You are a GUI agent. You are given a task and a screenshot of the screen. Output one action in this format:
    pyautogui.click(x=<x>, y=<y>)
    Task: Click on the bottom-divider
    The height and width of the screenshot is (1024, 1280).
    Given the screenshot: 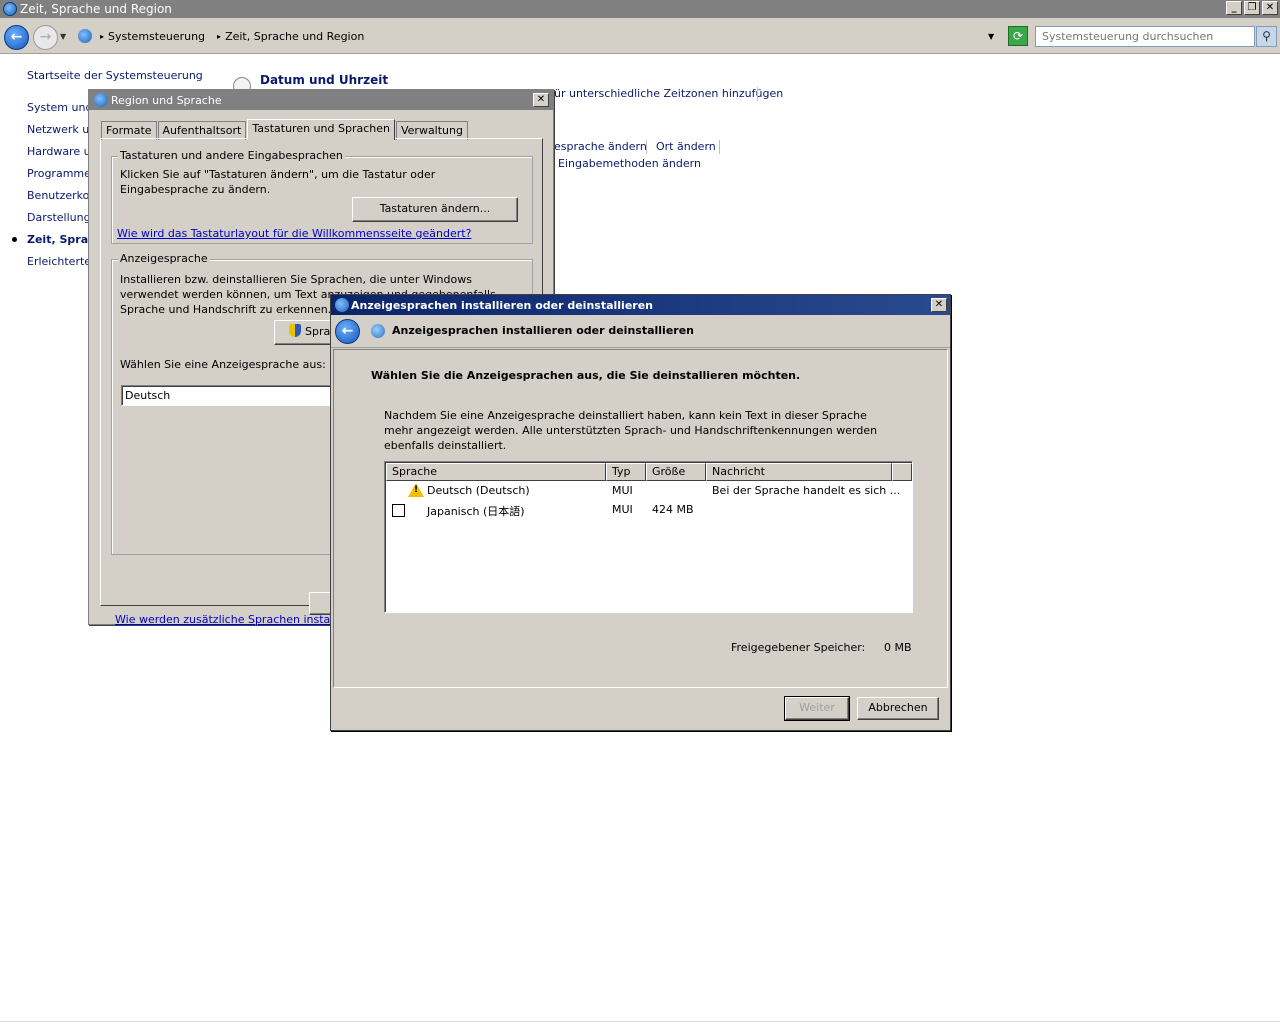 What is the action you would take?
    pyautogui.click(x=640, y=1021)
    